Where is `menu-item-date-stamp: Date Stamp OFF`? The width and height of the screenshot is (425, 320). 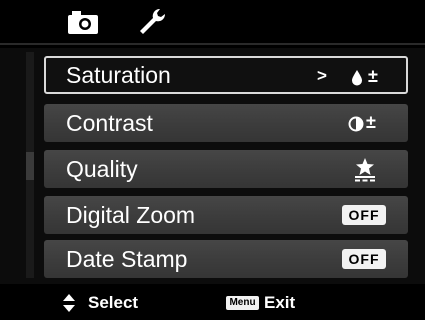 menu-item-date-stamp: Date Stamp OFF is located at coordinates (226, 259).